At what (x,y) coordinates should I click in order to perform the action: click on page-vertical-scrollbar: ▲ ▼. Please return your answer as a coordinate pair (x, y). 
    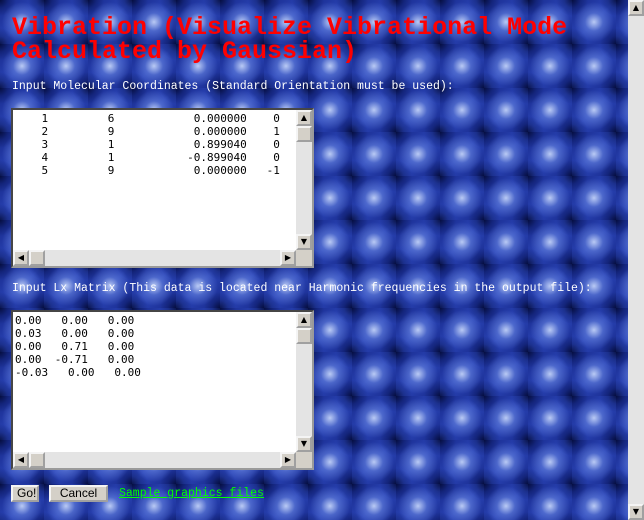
    Looking at the image, I should click on (636, 260).